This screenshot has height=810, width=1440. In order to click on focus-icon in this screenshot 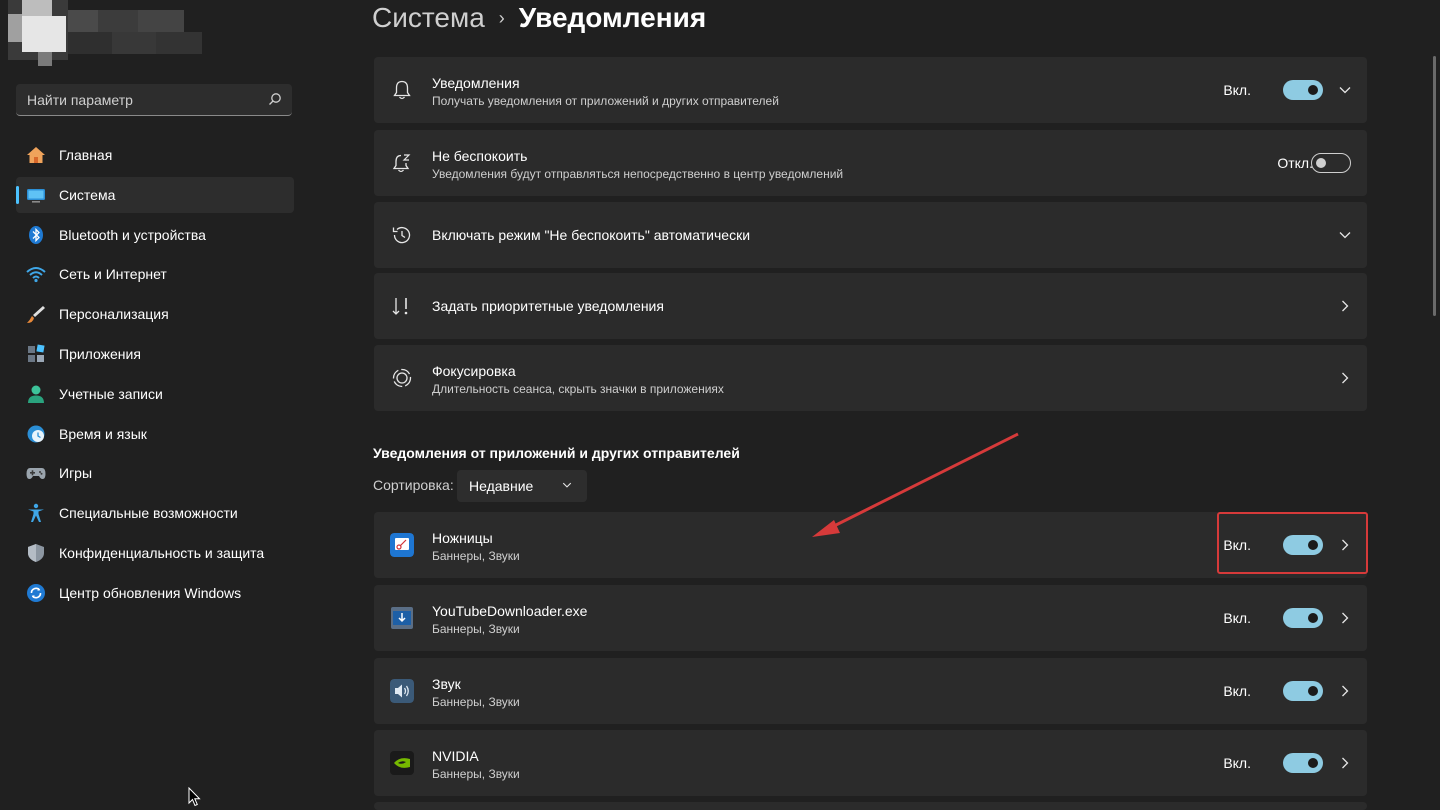, I will do `click(402, 378)`.